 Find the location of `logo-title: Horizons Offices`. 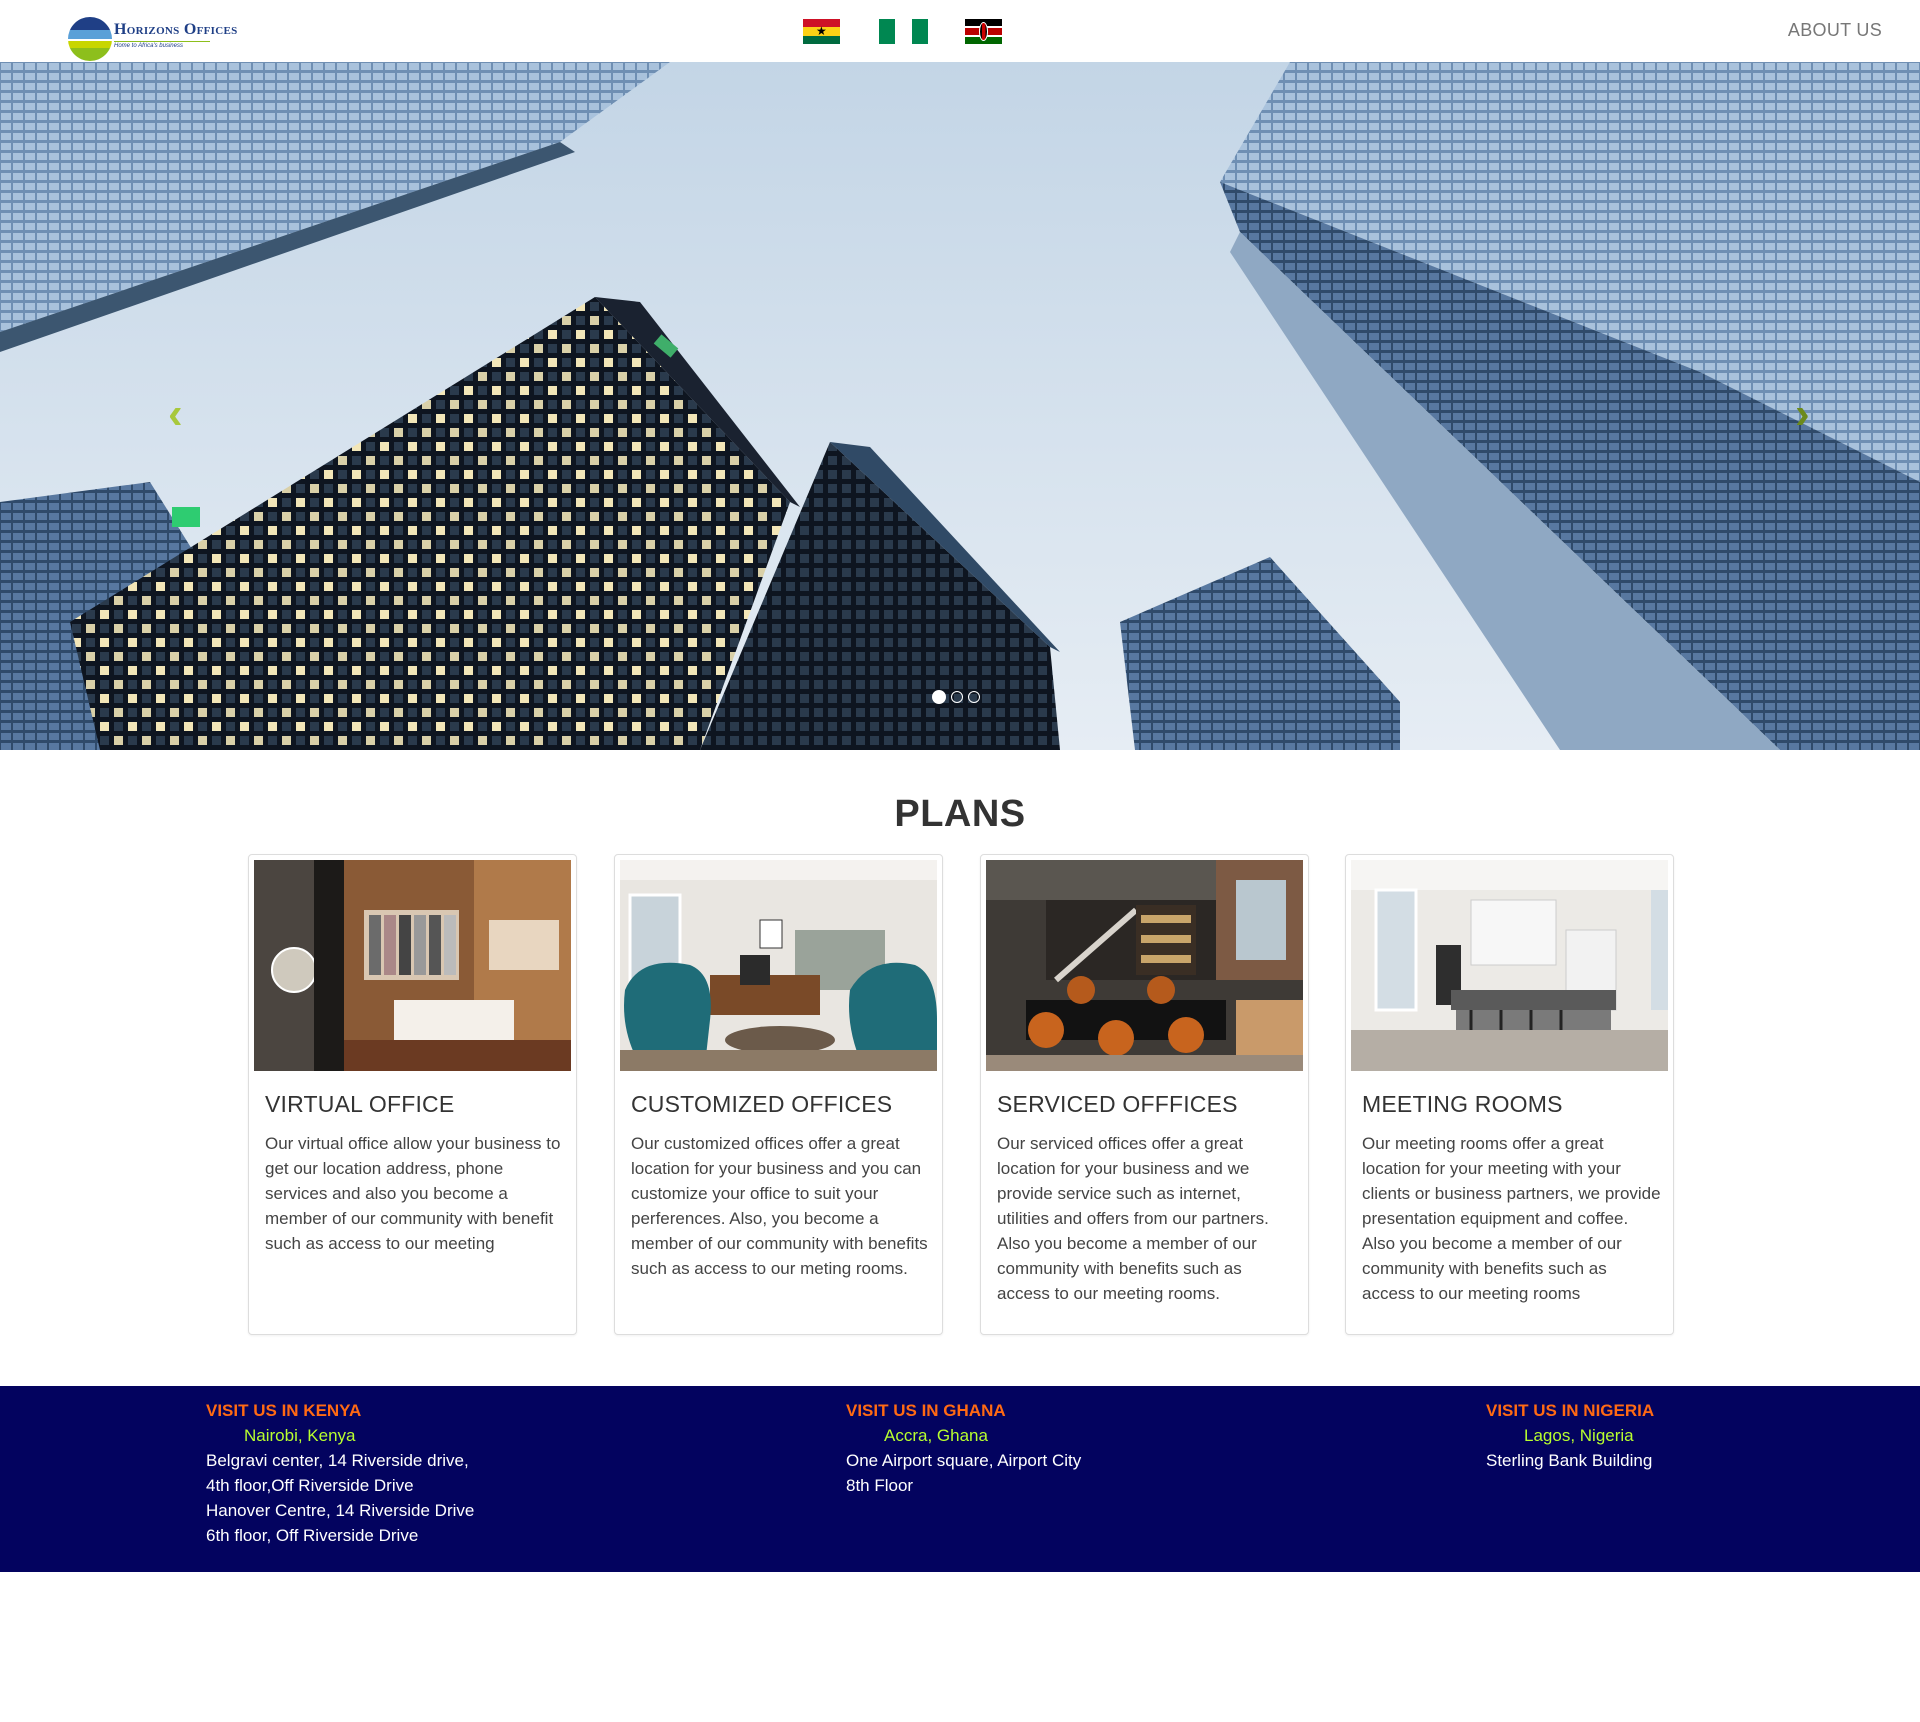

logo-title: Horizons Offices is located at coordinates (176, 29).